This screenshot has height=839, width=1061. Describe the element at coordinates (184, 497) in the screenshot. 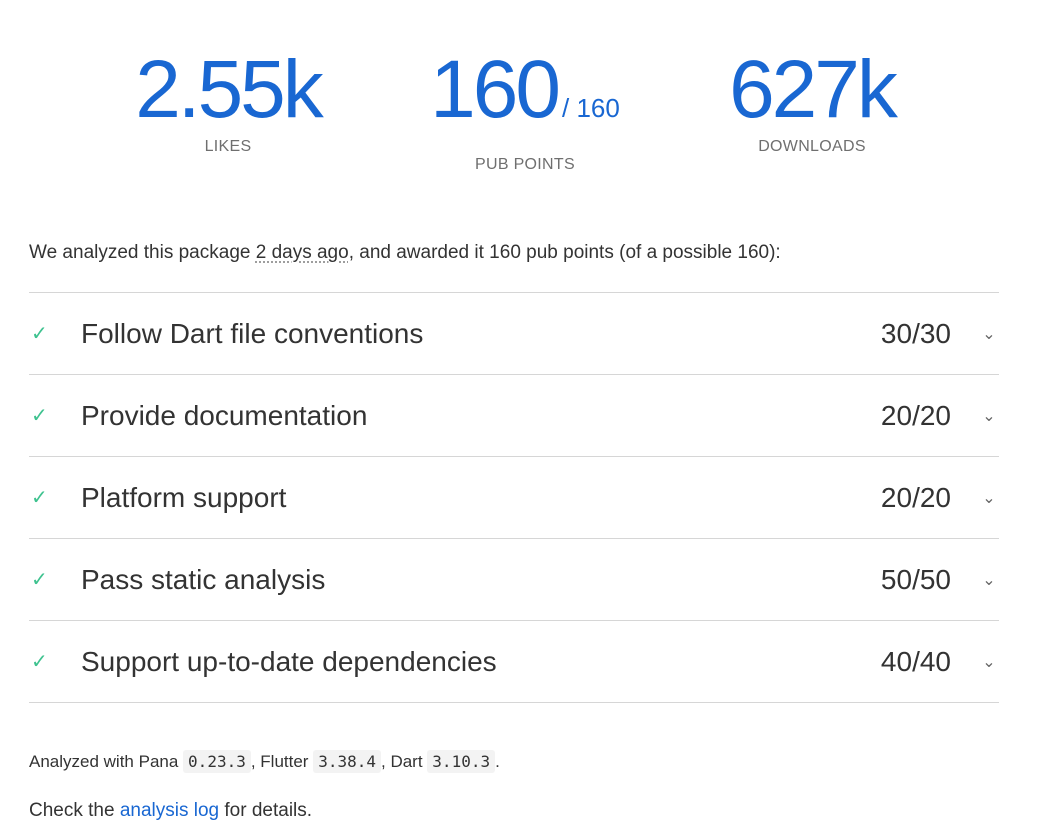

I see `section-title: Platform support` at that location.